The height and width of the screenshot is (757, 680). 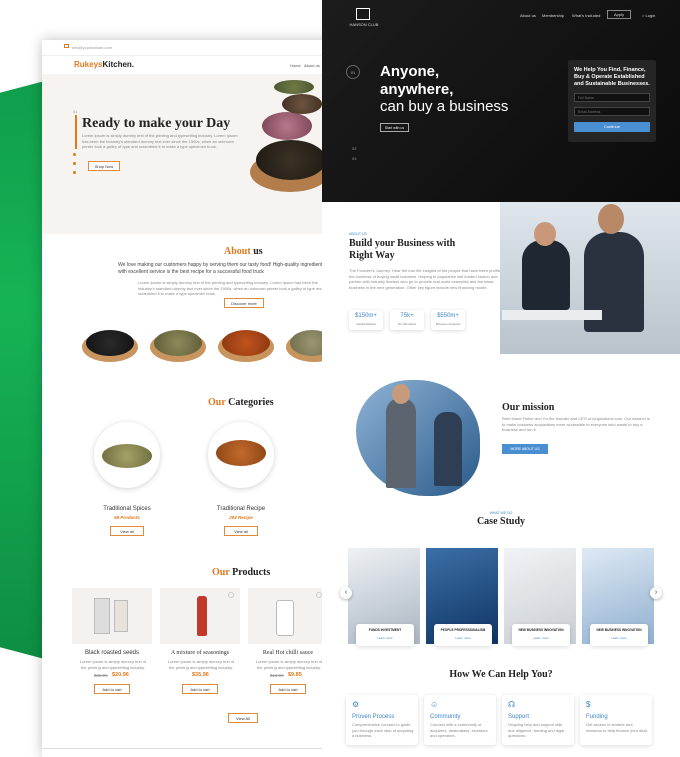 I want to click on full-name-input, so click(x=612, y=97).